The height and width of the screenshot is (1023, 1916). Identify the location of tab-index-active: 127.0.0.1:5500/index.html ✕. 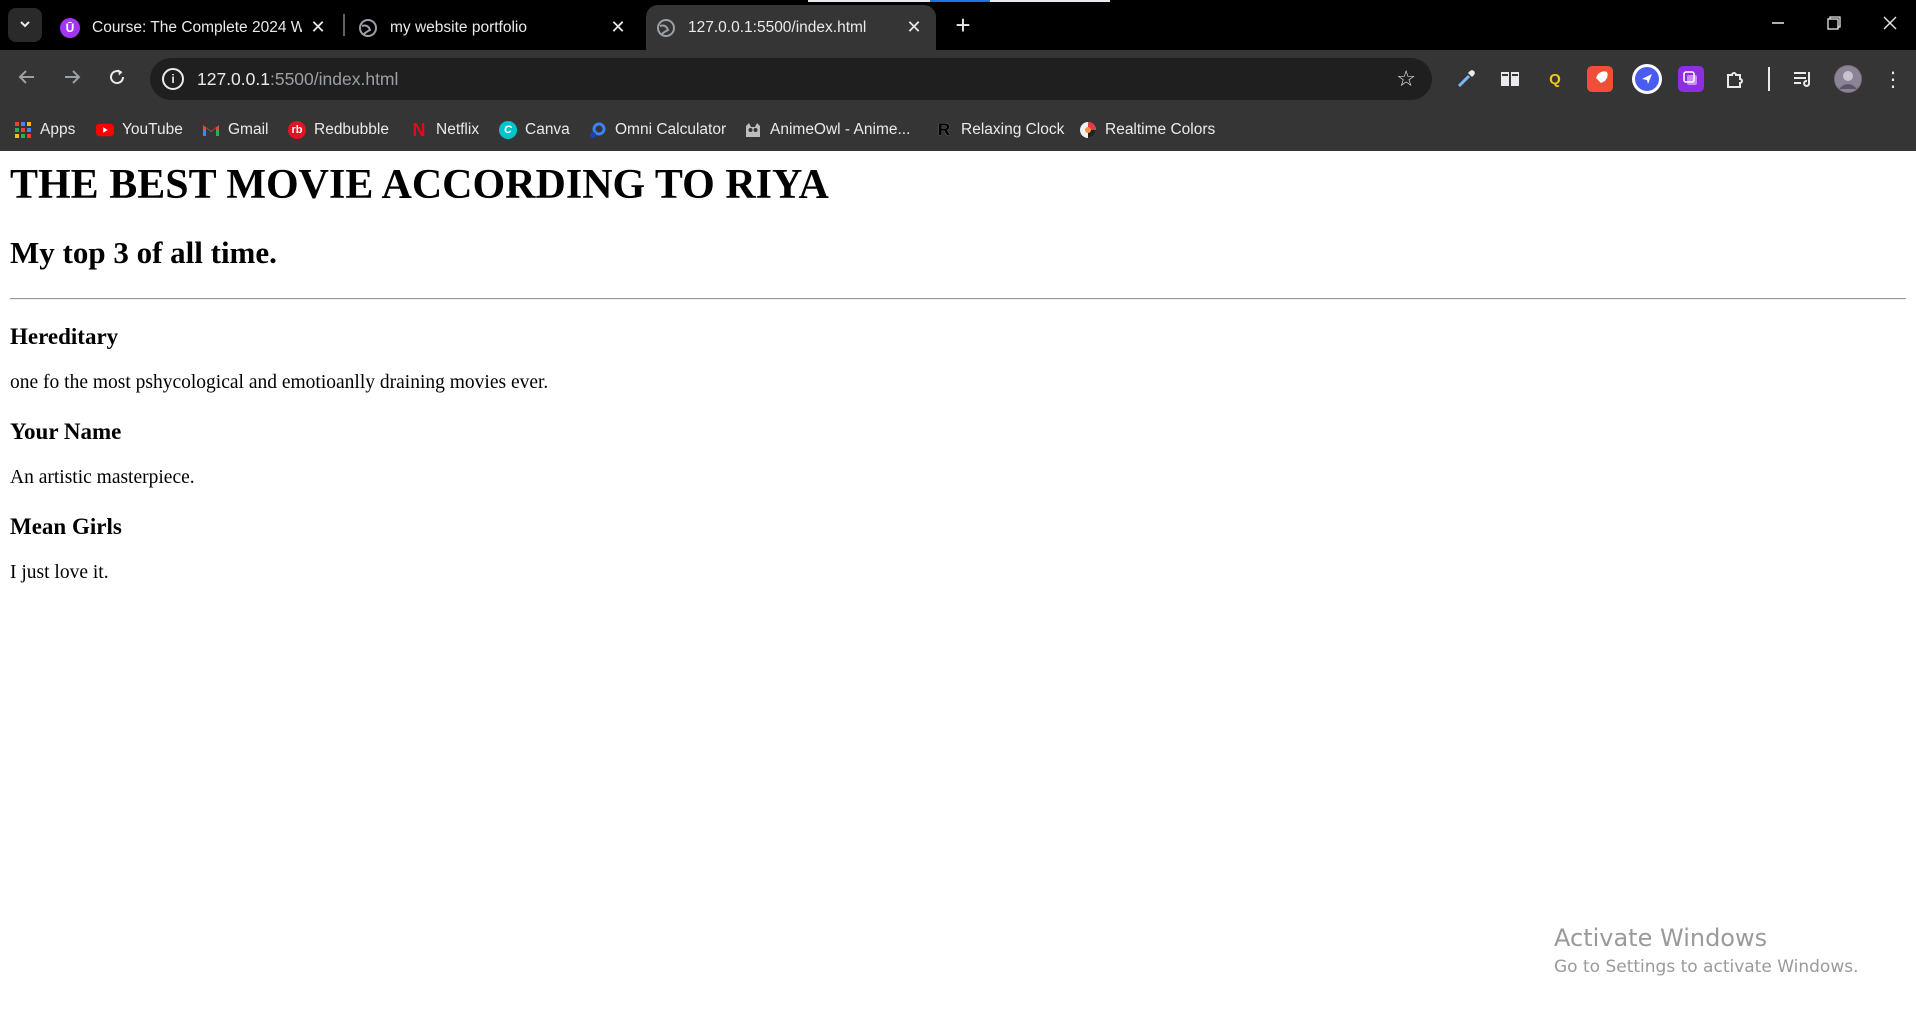
(791, 27).